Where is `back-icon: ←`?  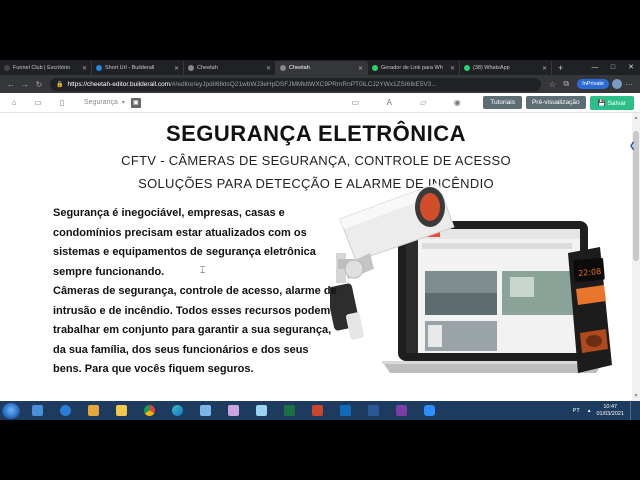
back-icon: ← is located at coordinates (11, 84).